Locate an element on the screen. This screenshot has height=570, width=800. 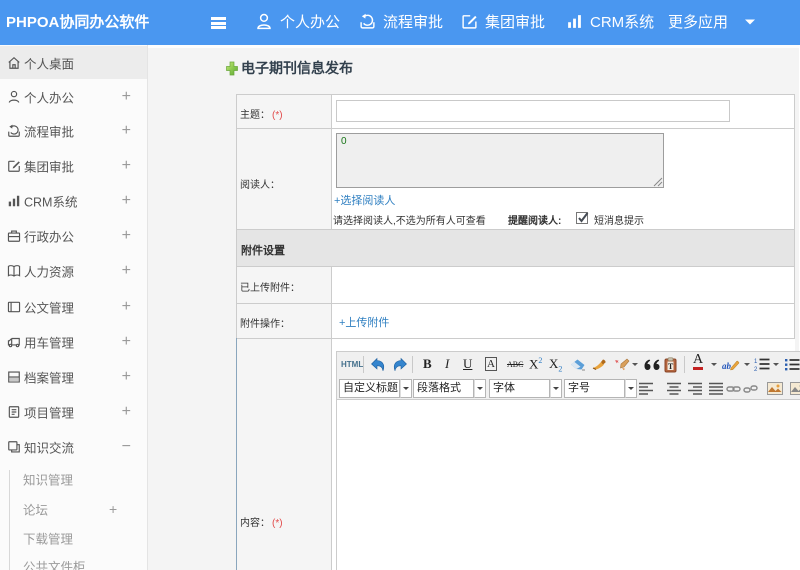
svg-text: 2 is located at coordinates (756, 369).